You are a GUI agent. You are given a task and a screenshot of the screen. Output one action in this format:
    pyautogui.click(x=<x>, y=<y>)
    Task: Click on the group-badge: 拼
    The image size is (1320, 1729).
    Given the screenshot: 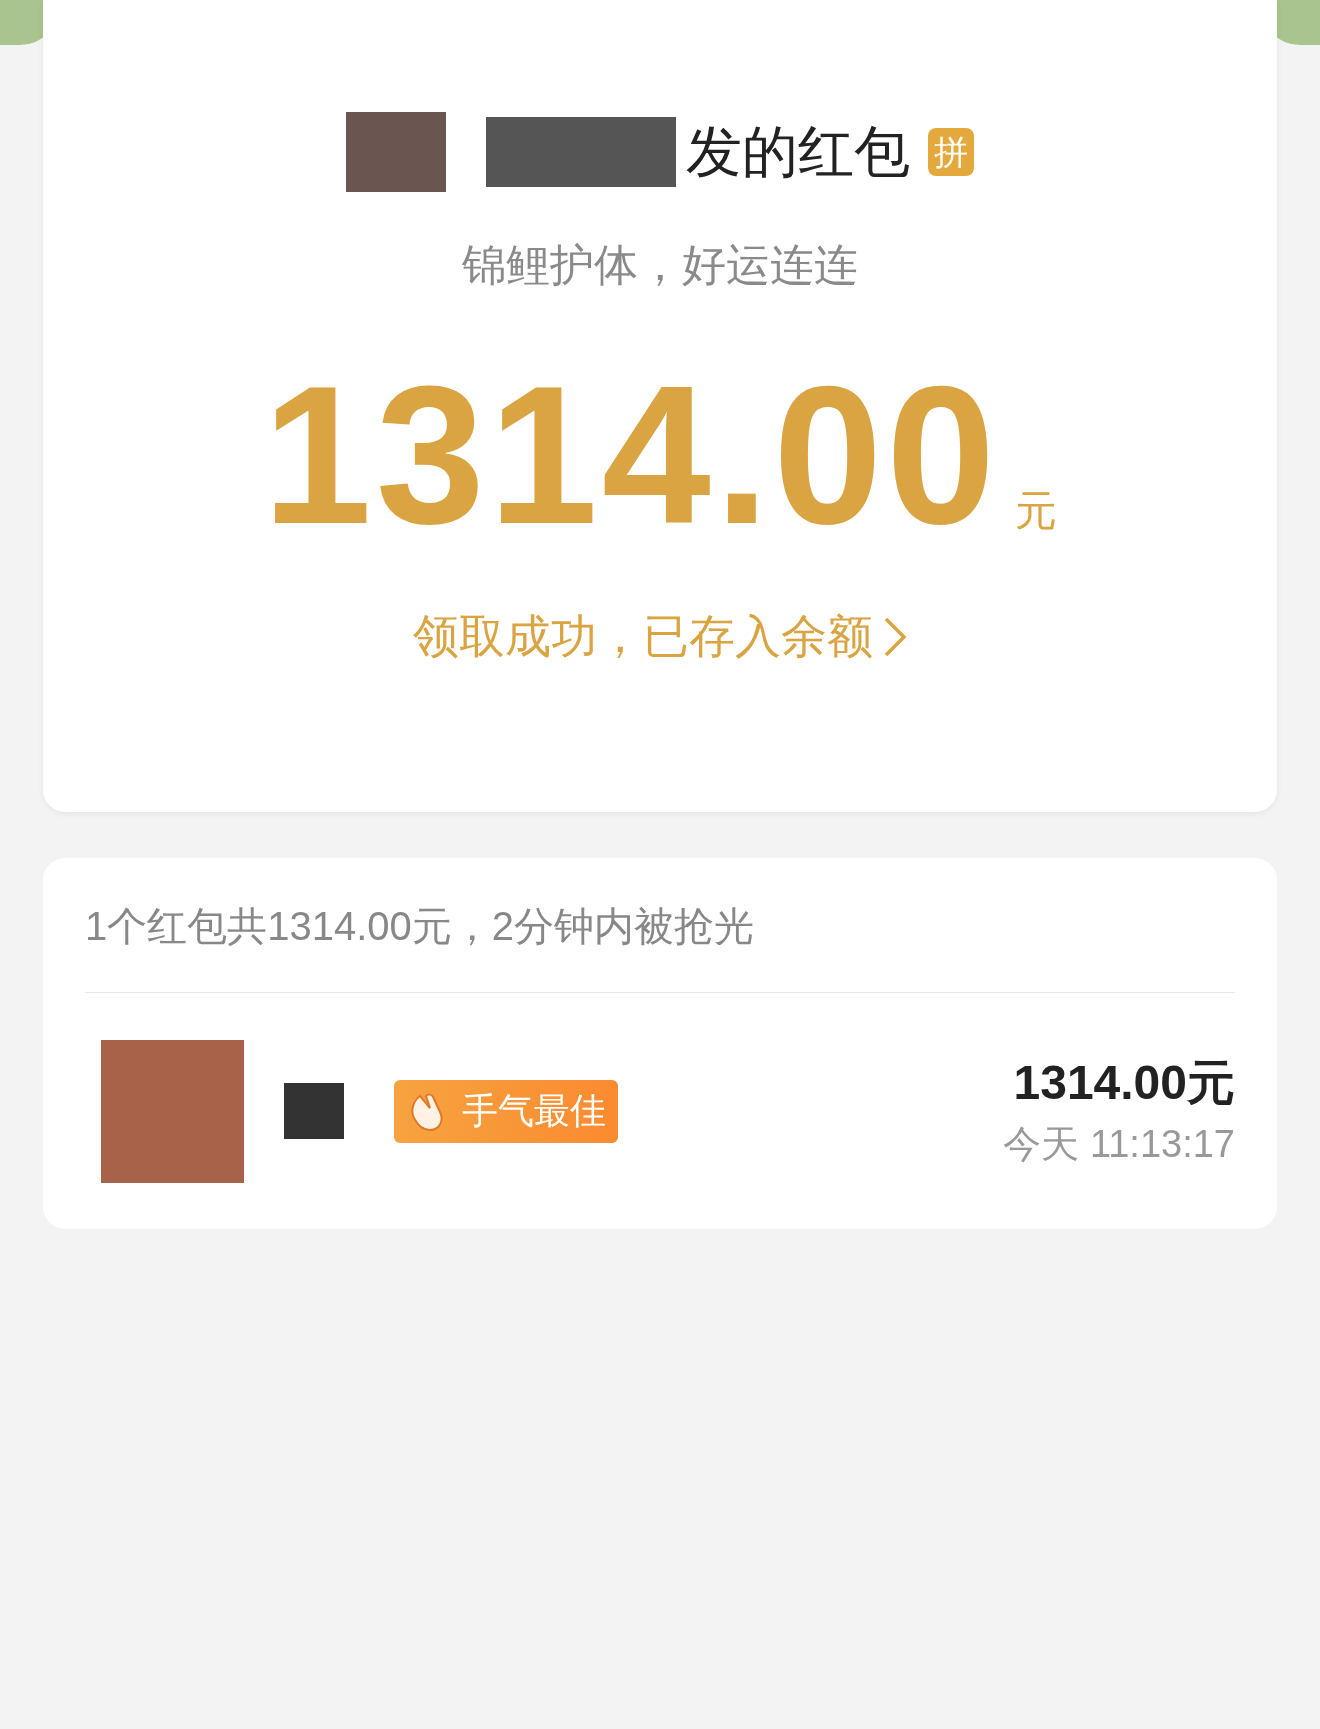 What is the action you would take?
    pyautogui.click(x=951, y=152)
    